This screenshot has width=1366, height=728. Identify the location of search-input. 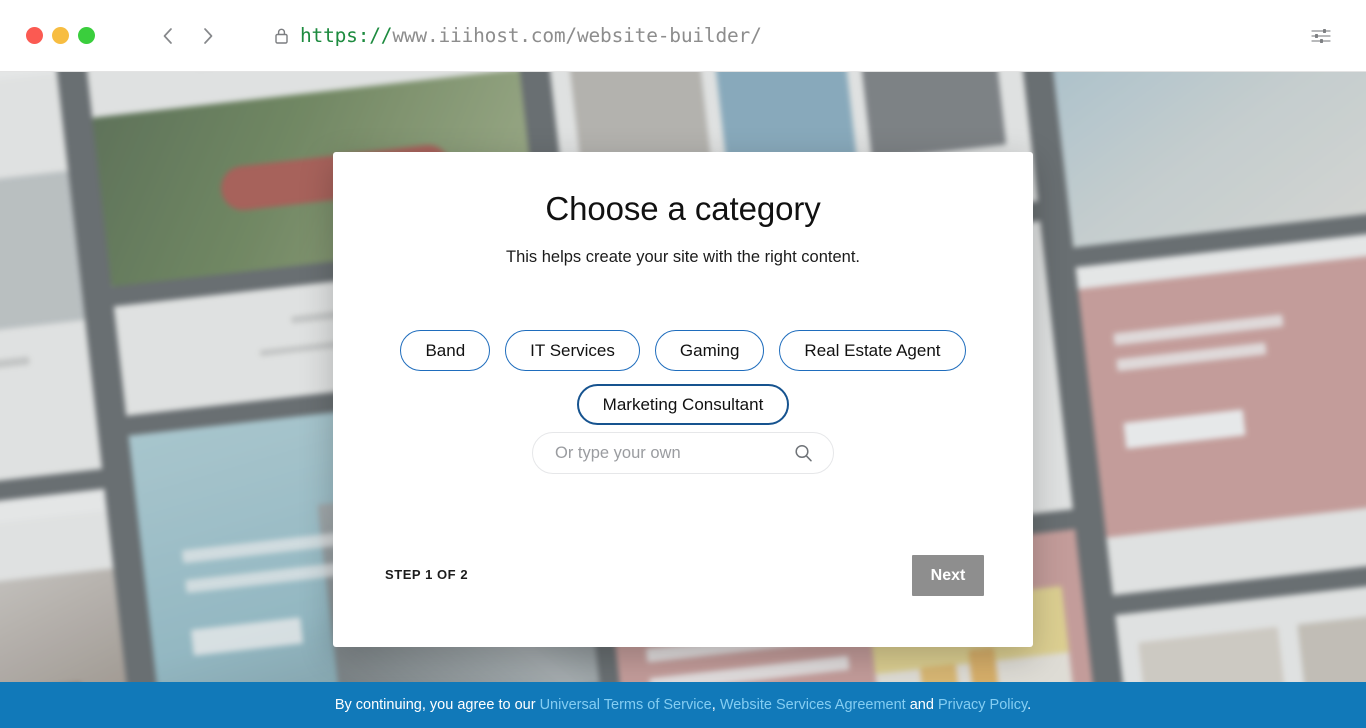
(683, 453).